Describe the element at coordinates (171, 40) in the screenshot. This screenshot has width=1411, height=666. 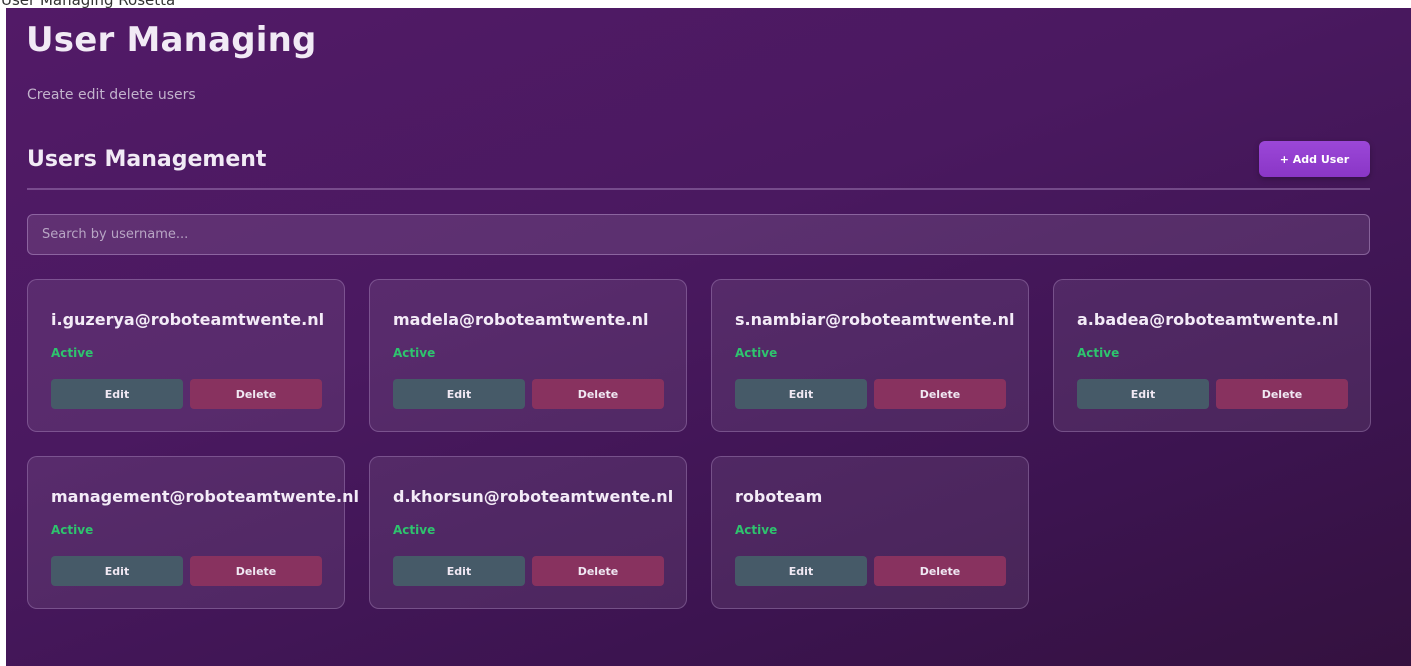
I see `page-title: User Managing` at that location.